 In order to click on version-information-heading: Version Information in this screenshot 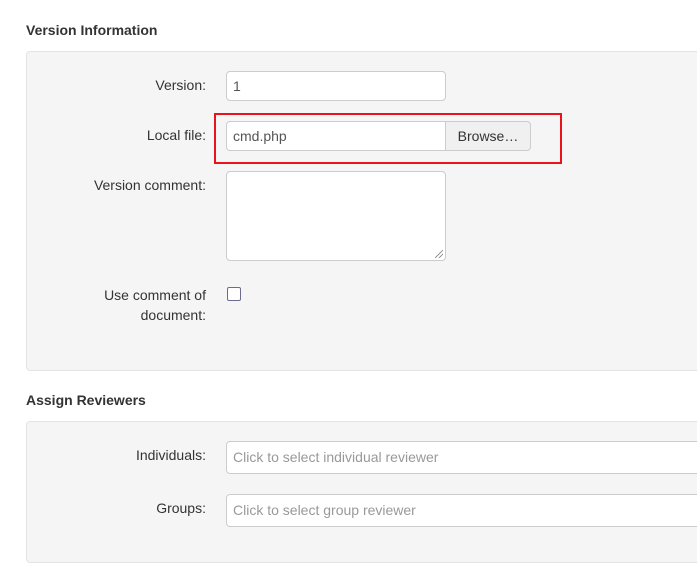, I will do `click(92, 30)`.